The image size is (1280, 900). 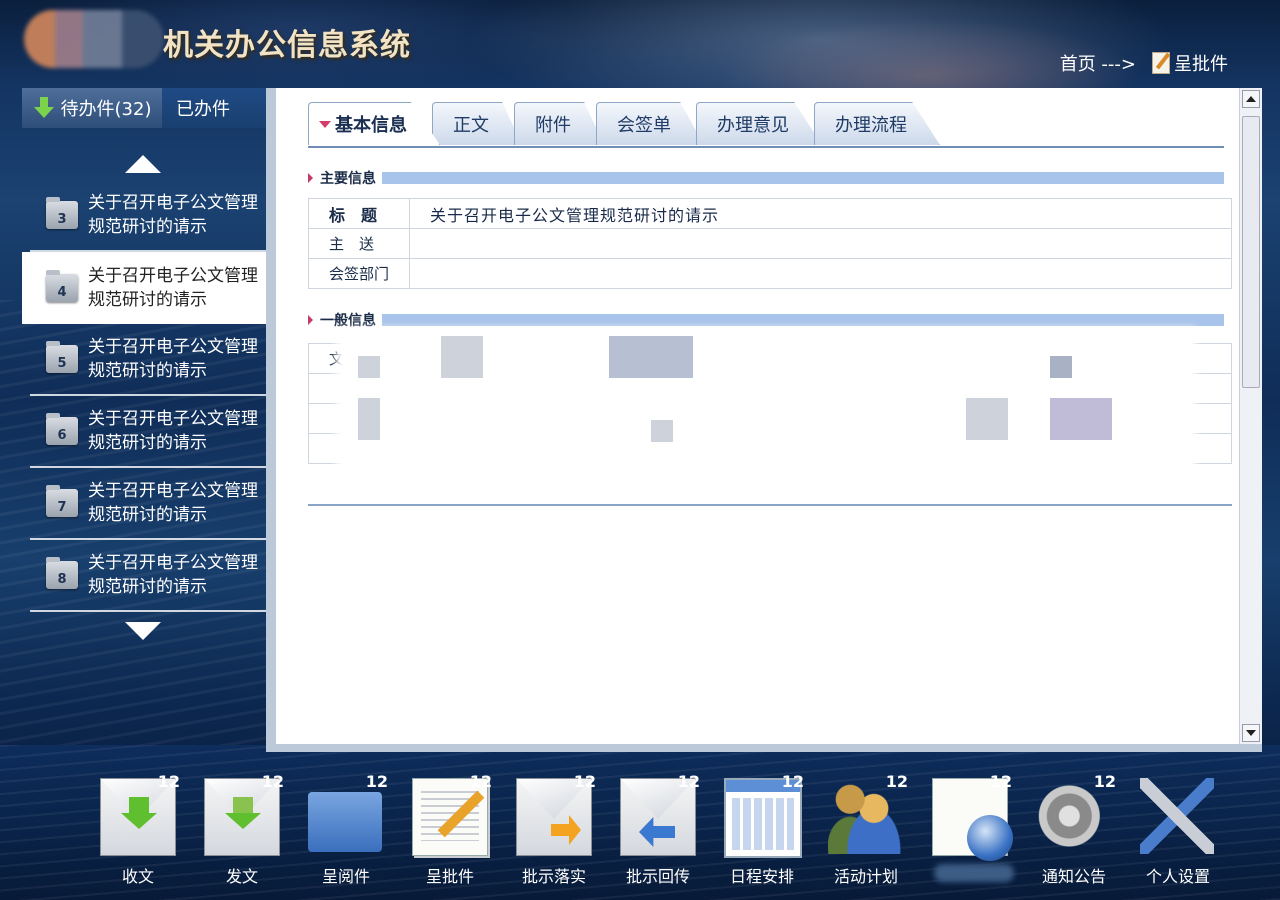 I want to click on scroll-thumb, so click(x=1251, y=252).